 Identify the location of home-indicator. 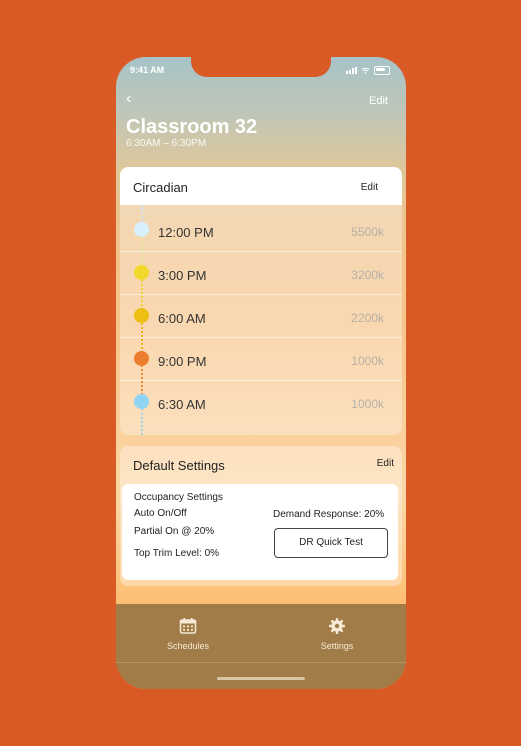
(261, 678).